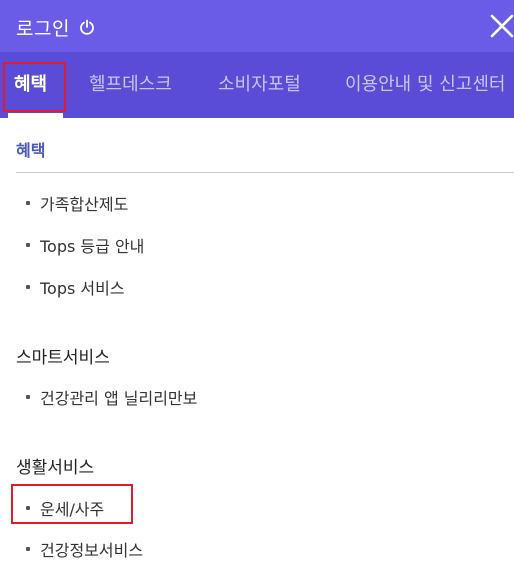 The height and width of the screenshot is (572, 514). What do you see at coordinates (87, 27) in the screenshot?
I see `power-icon` at bounding box center [87, 27].